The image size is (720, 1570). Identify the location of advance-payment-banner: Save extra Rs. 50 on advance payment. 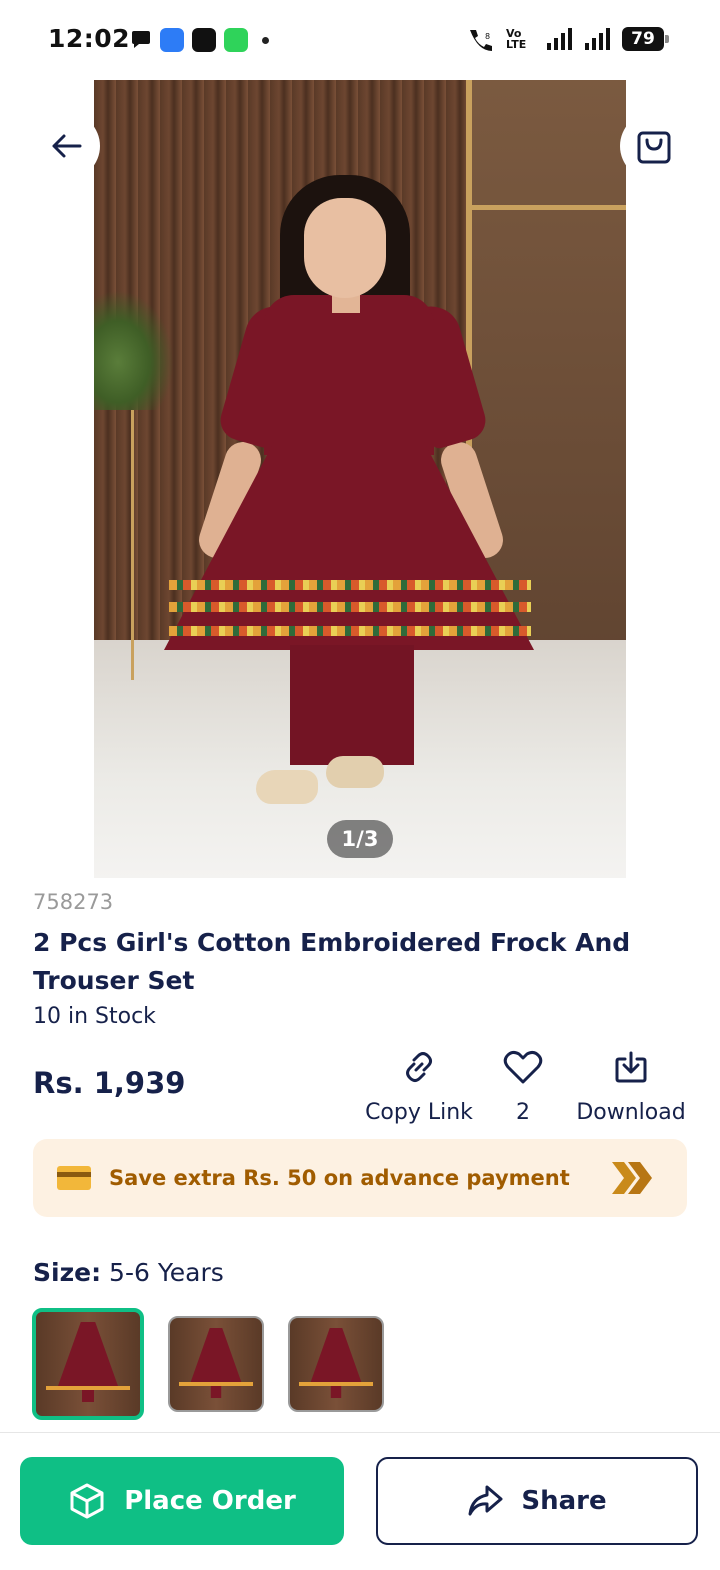
(360, 1178).